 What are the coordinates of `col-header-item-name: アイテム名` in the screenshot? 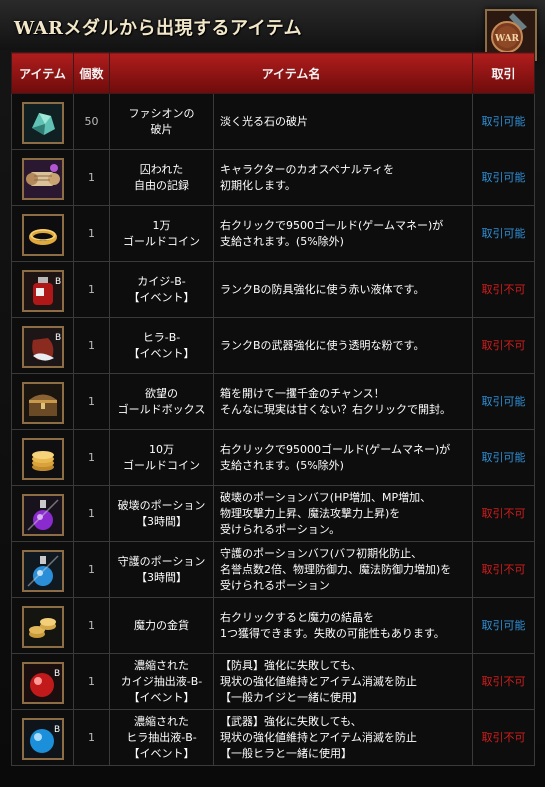 It's located at (291, 73).